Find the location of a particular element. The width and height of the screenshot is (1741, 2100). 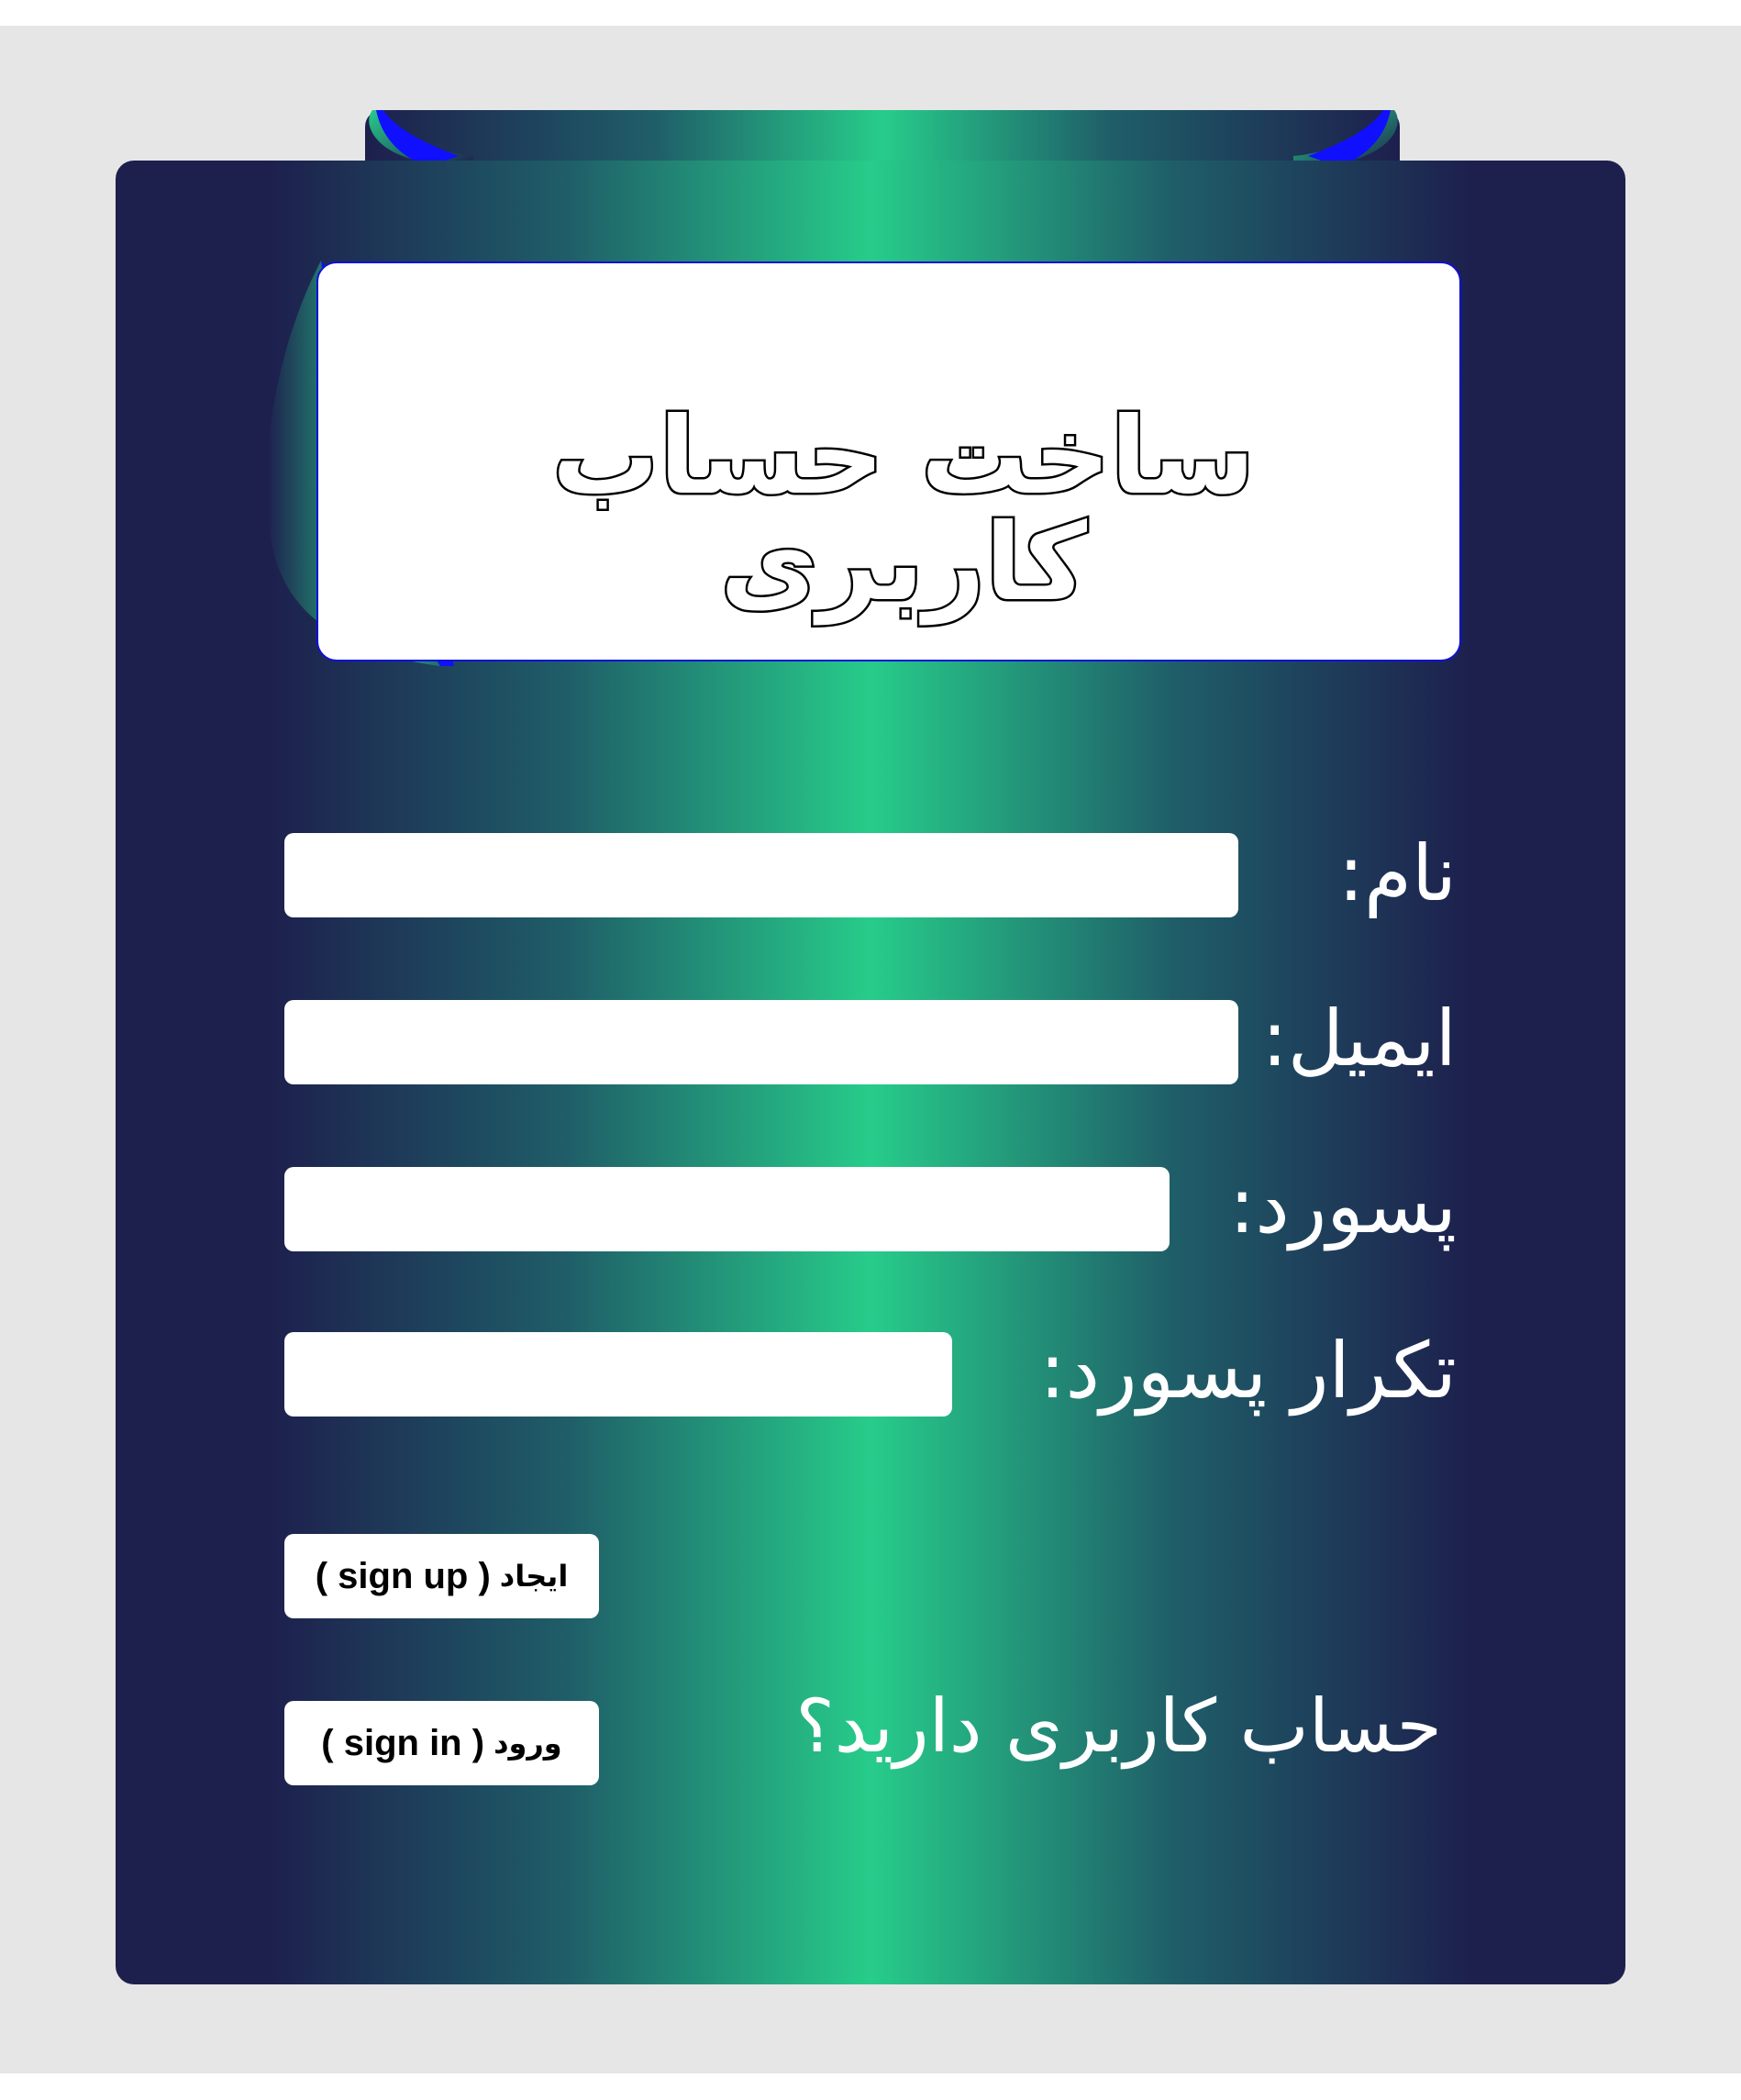

password-input is located at coordinates (727, 1209).